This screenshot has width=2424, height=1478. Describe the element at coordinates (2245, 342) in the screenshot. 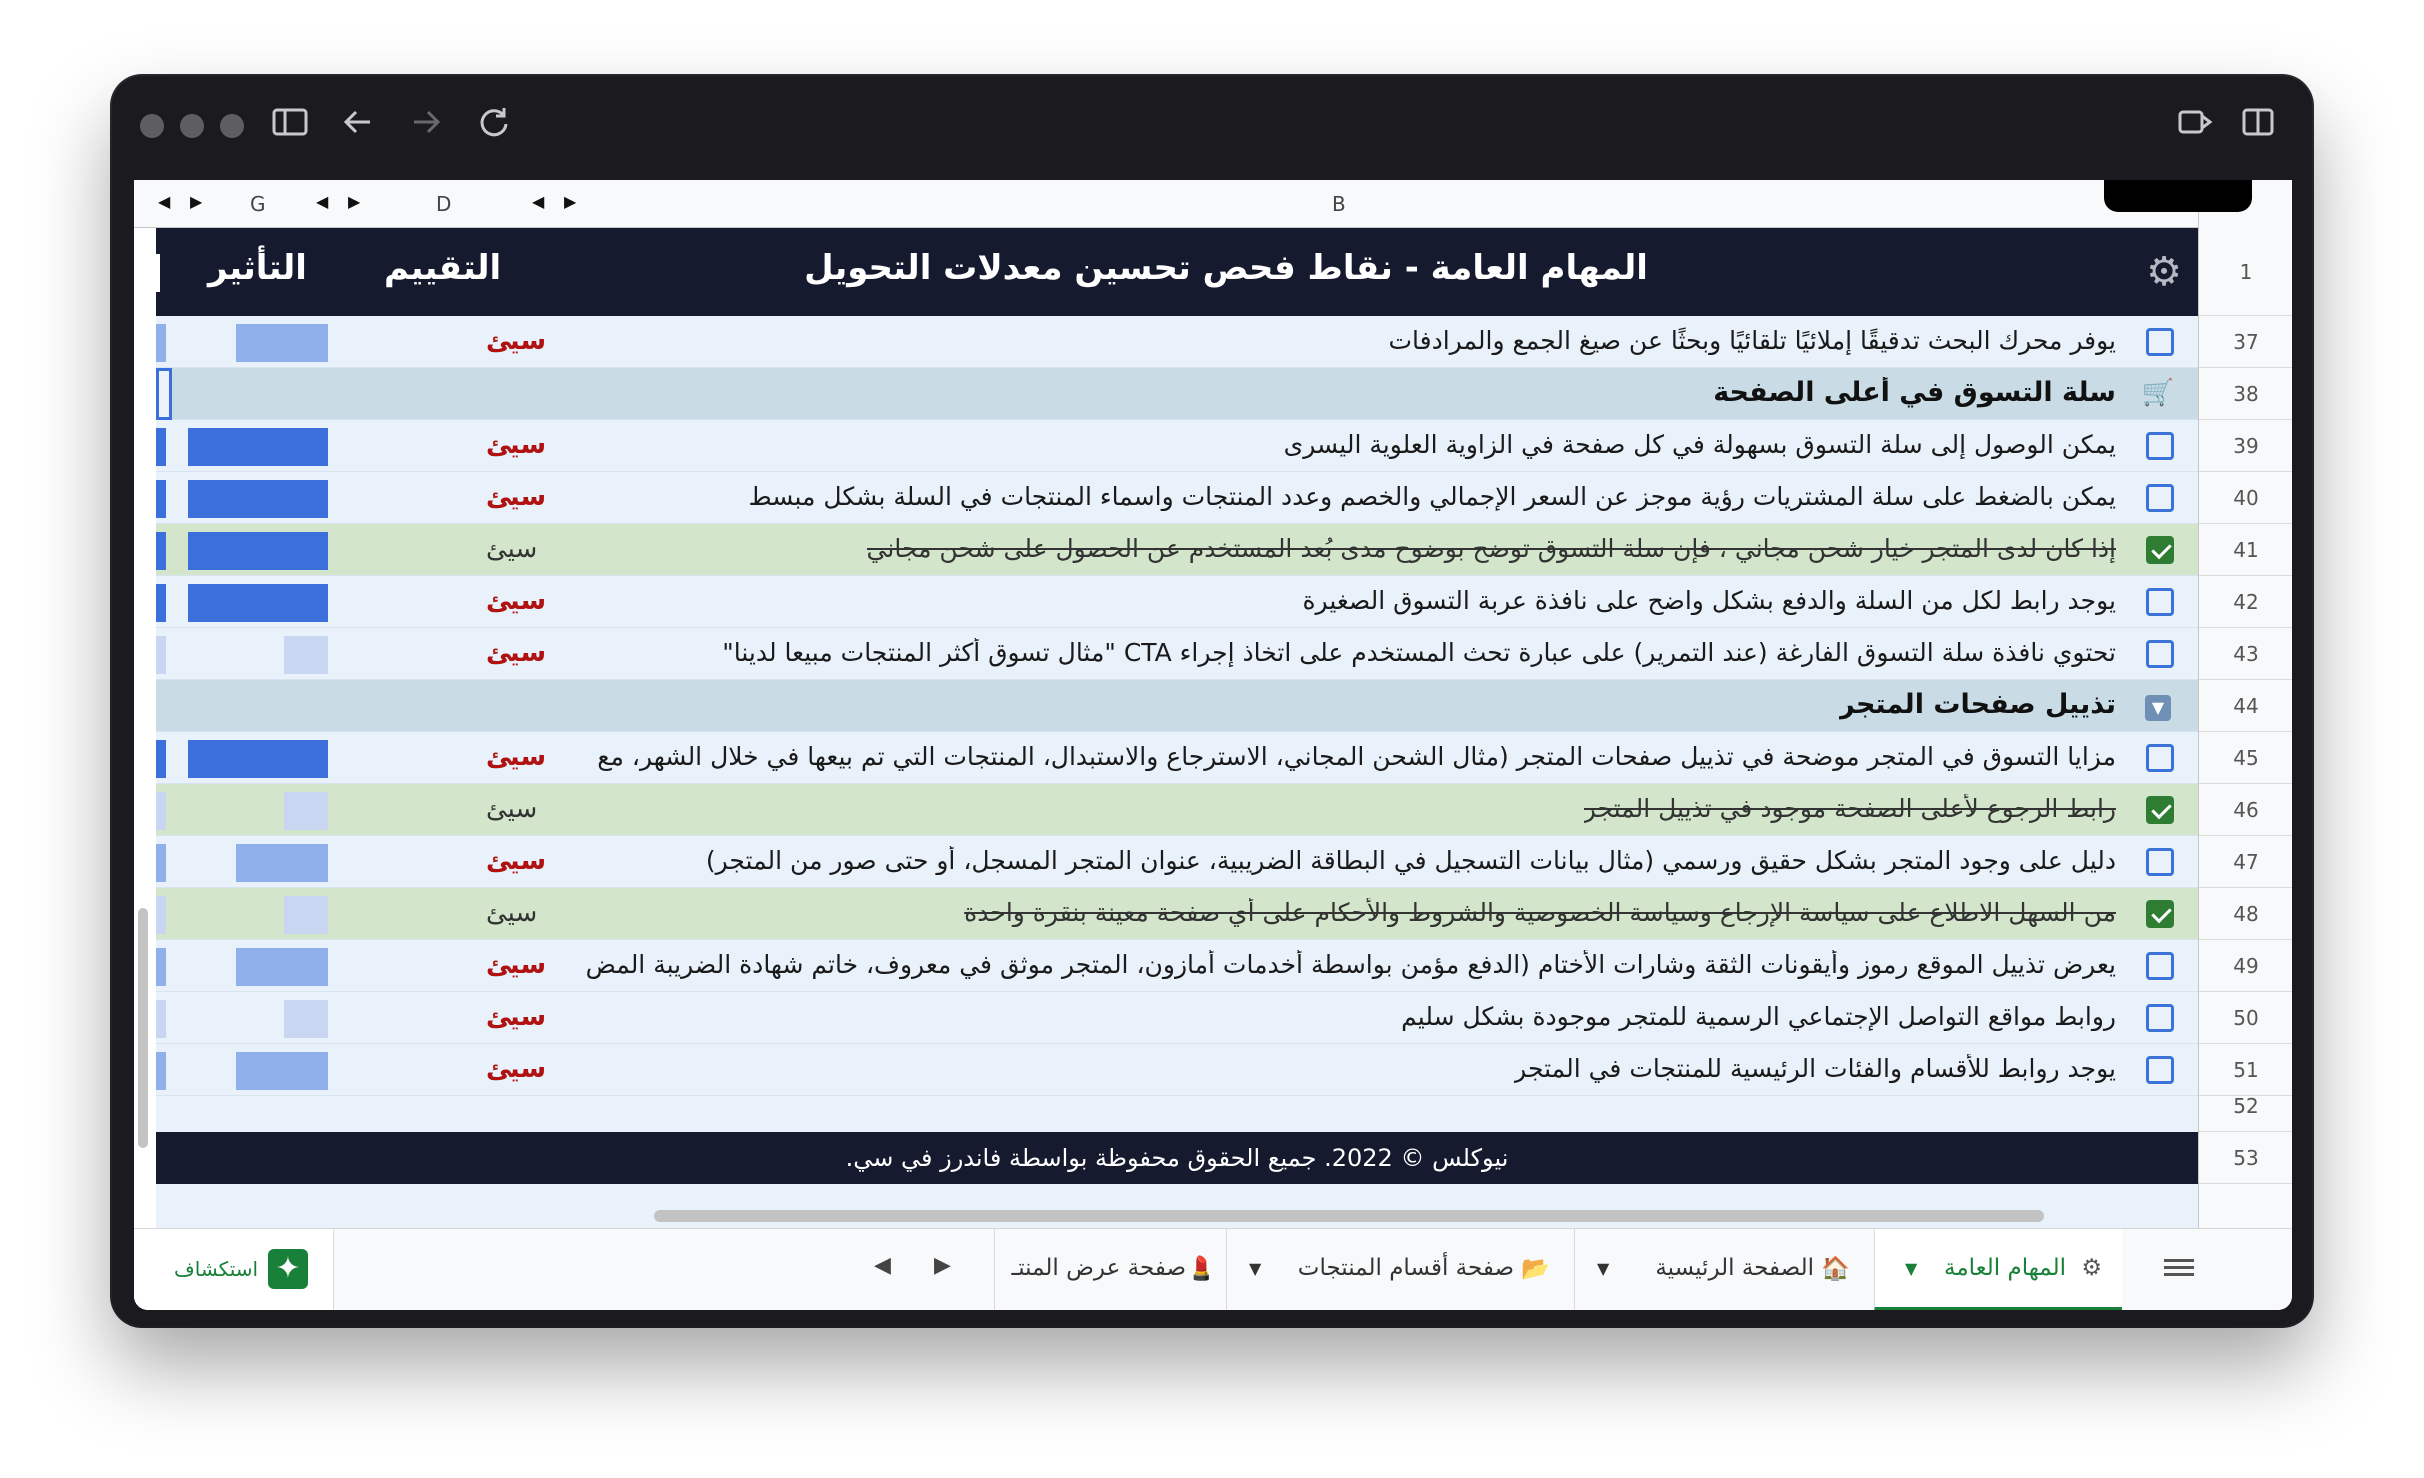

I see `row-number: 37` at that location.